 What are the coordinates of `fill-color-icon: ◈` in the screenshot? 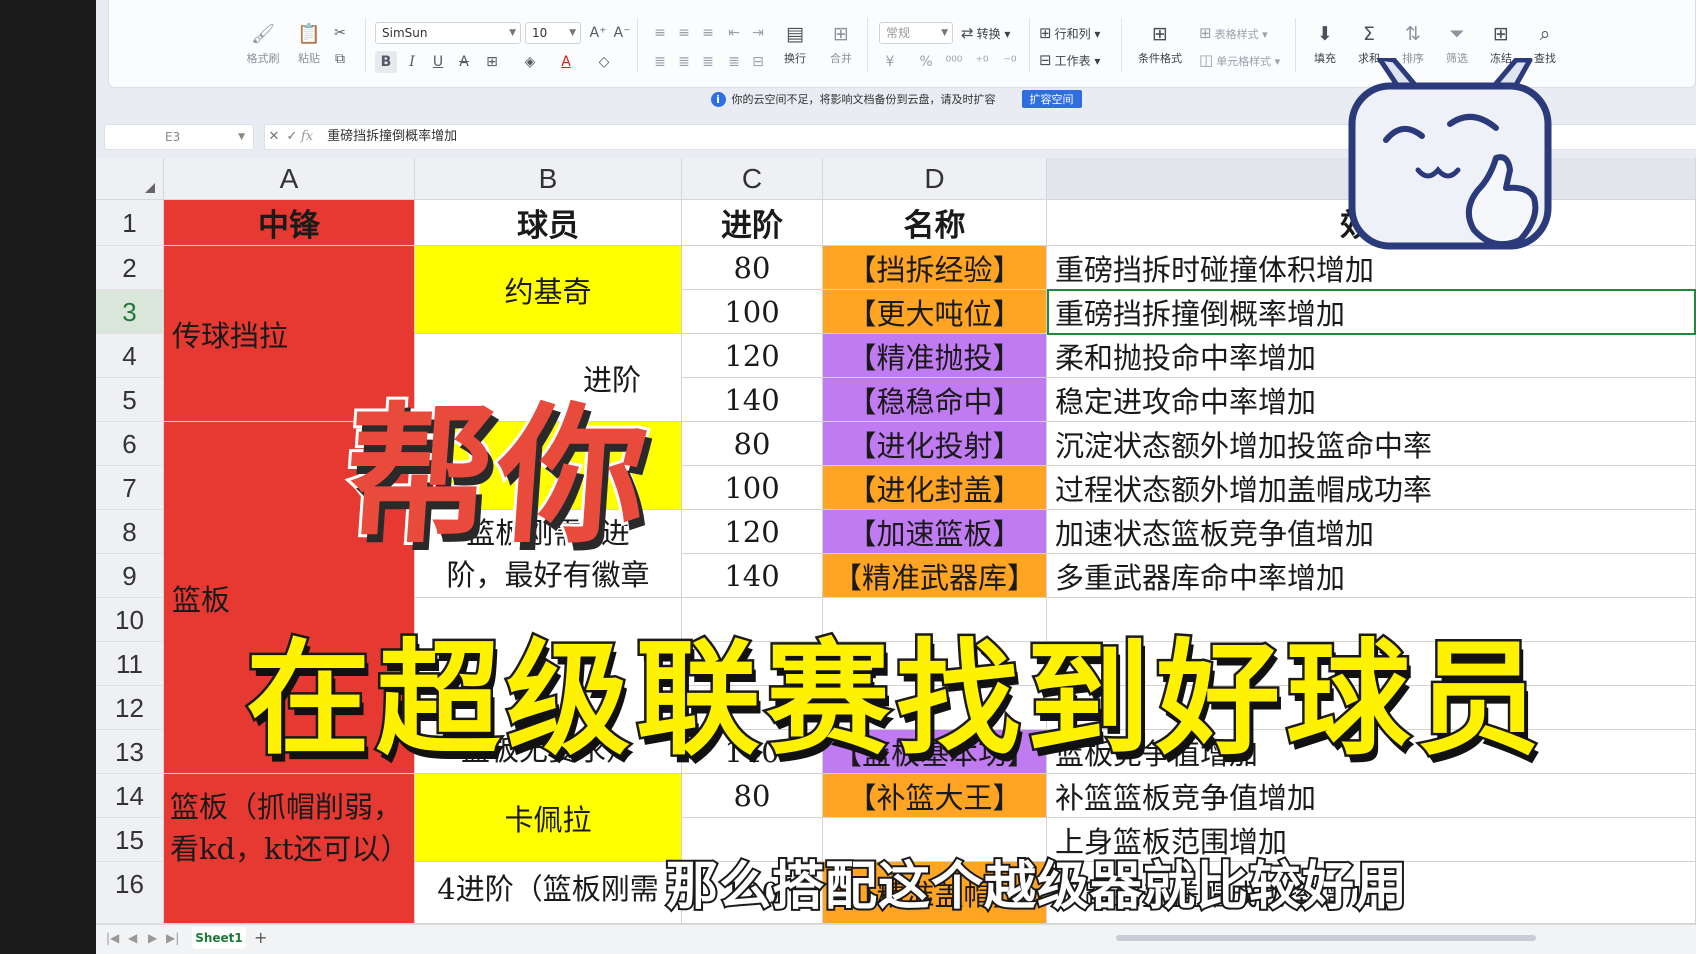 It's located at (530, 62).